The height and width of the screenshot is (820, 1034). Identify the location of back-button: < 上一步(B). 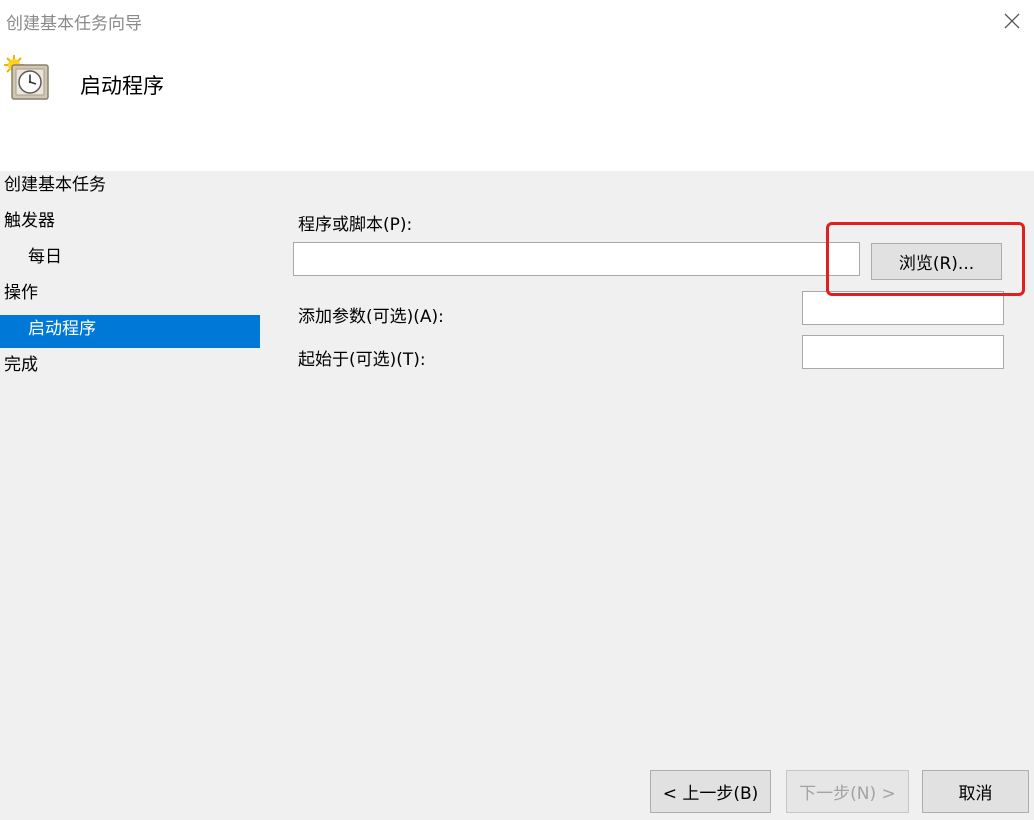
(710, 791).